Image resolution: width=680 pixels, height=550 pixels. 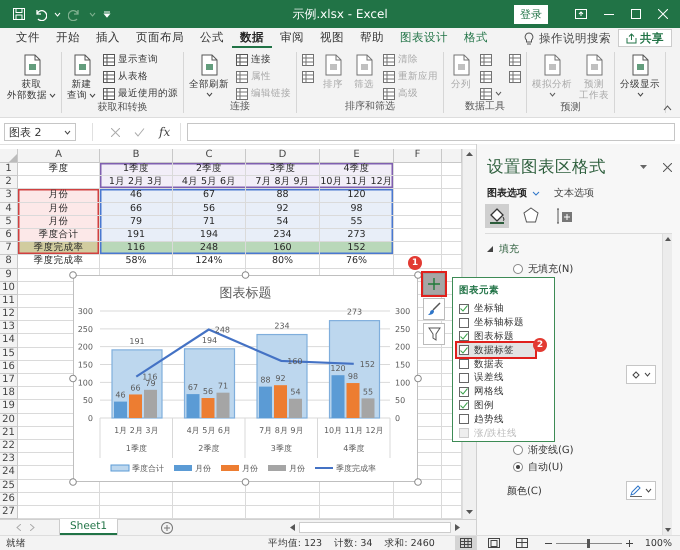 I want to click on group-label: 获取和转换, so click(x=122, y=108).